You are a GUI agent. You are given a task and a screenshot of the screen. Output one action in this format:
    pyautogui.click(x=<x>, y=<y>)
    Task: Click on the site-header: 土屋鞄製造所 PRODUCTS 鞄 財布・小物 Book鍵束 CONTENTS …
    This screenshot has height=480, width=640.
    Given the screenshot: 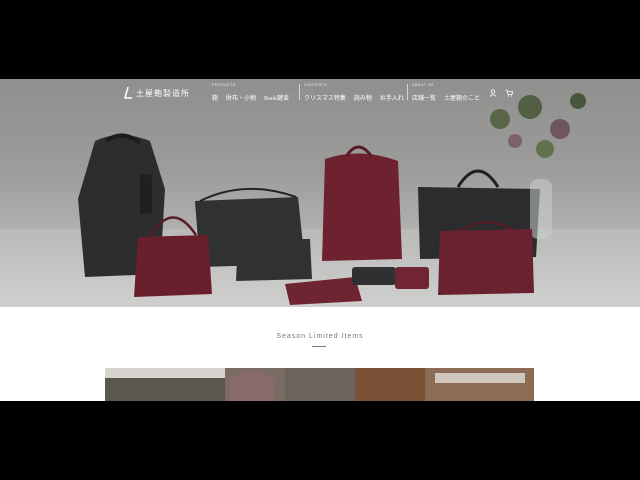 What is the action you would take?
    pyautogui.click(x=320, y=93)
    